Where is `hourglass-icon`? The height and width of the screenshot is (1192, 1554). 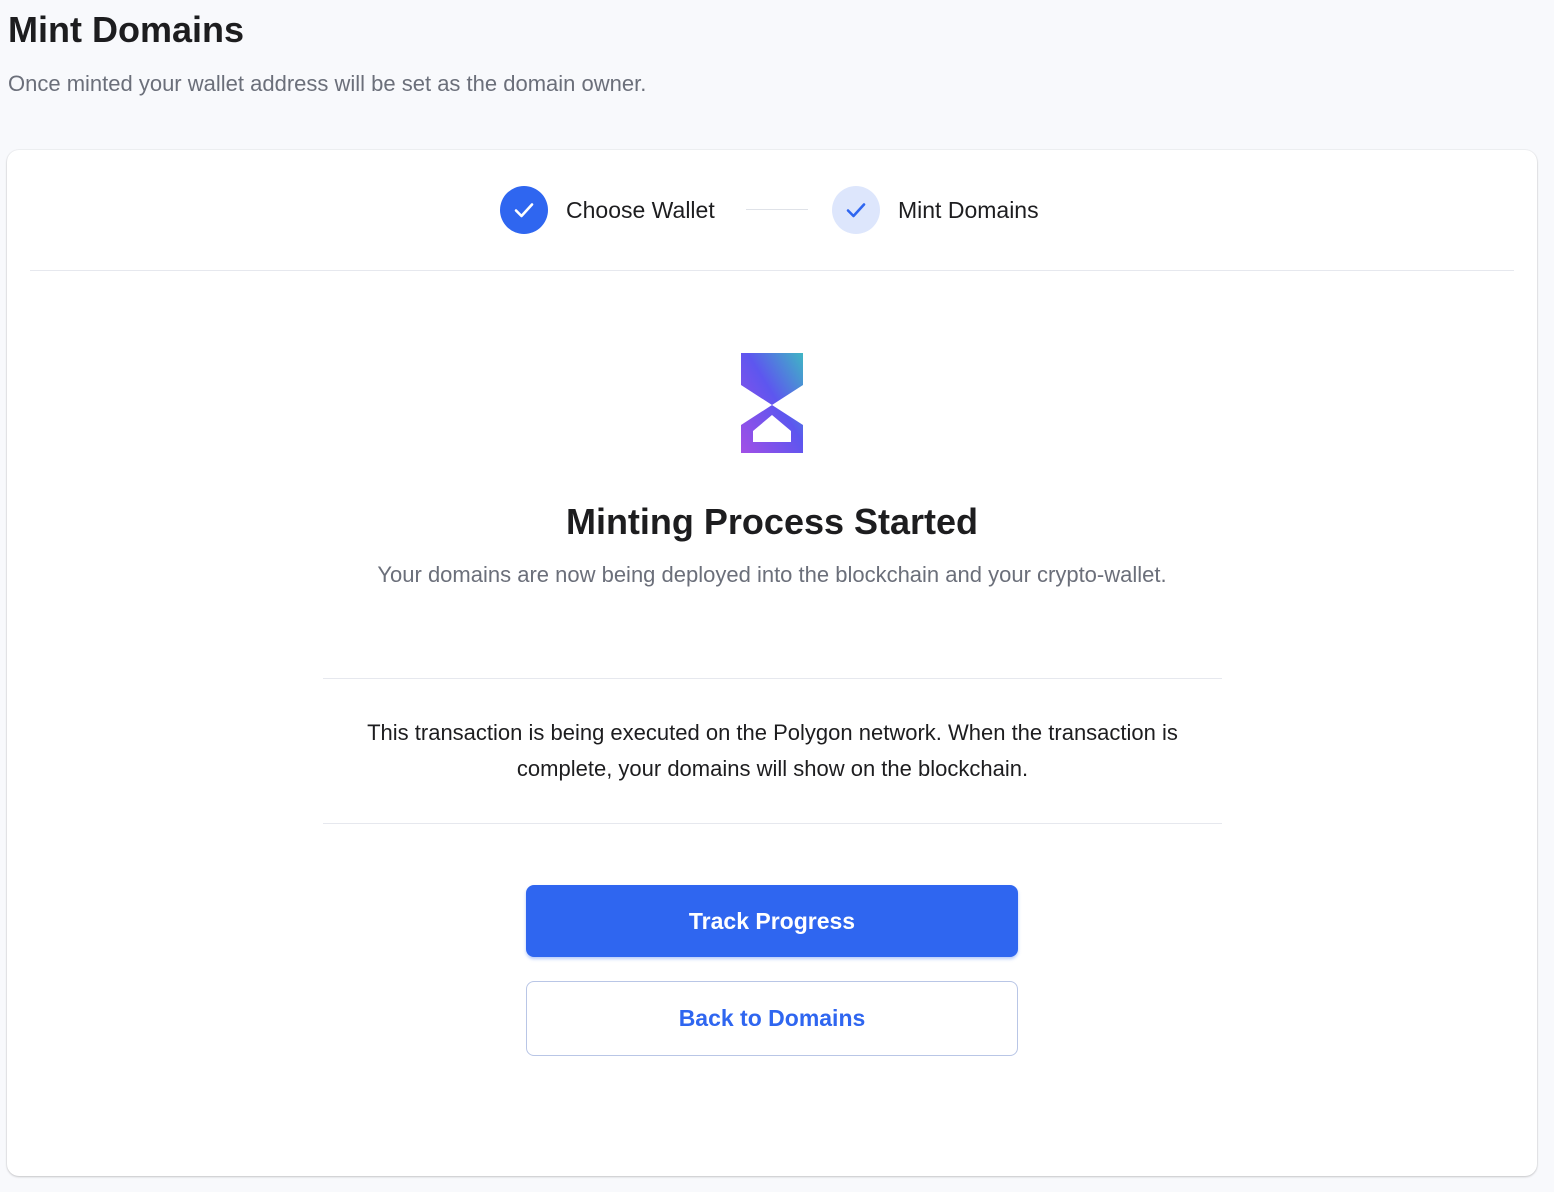 hourglass-icon is located at coordinates (772, 403).